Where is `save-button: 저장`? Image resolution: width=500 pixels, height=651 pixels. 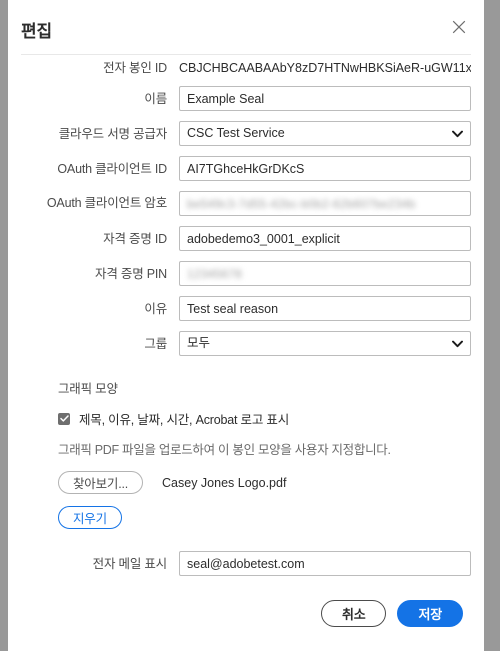
save-button: 저장 is located at coordinates (430, 613).